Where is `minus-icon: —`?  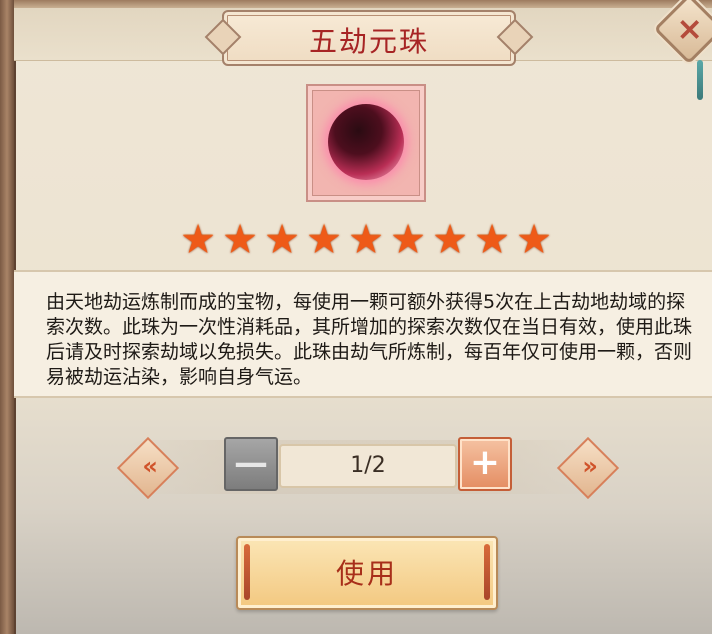
minus-icon: — is located at coordinates (251, 463).